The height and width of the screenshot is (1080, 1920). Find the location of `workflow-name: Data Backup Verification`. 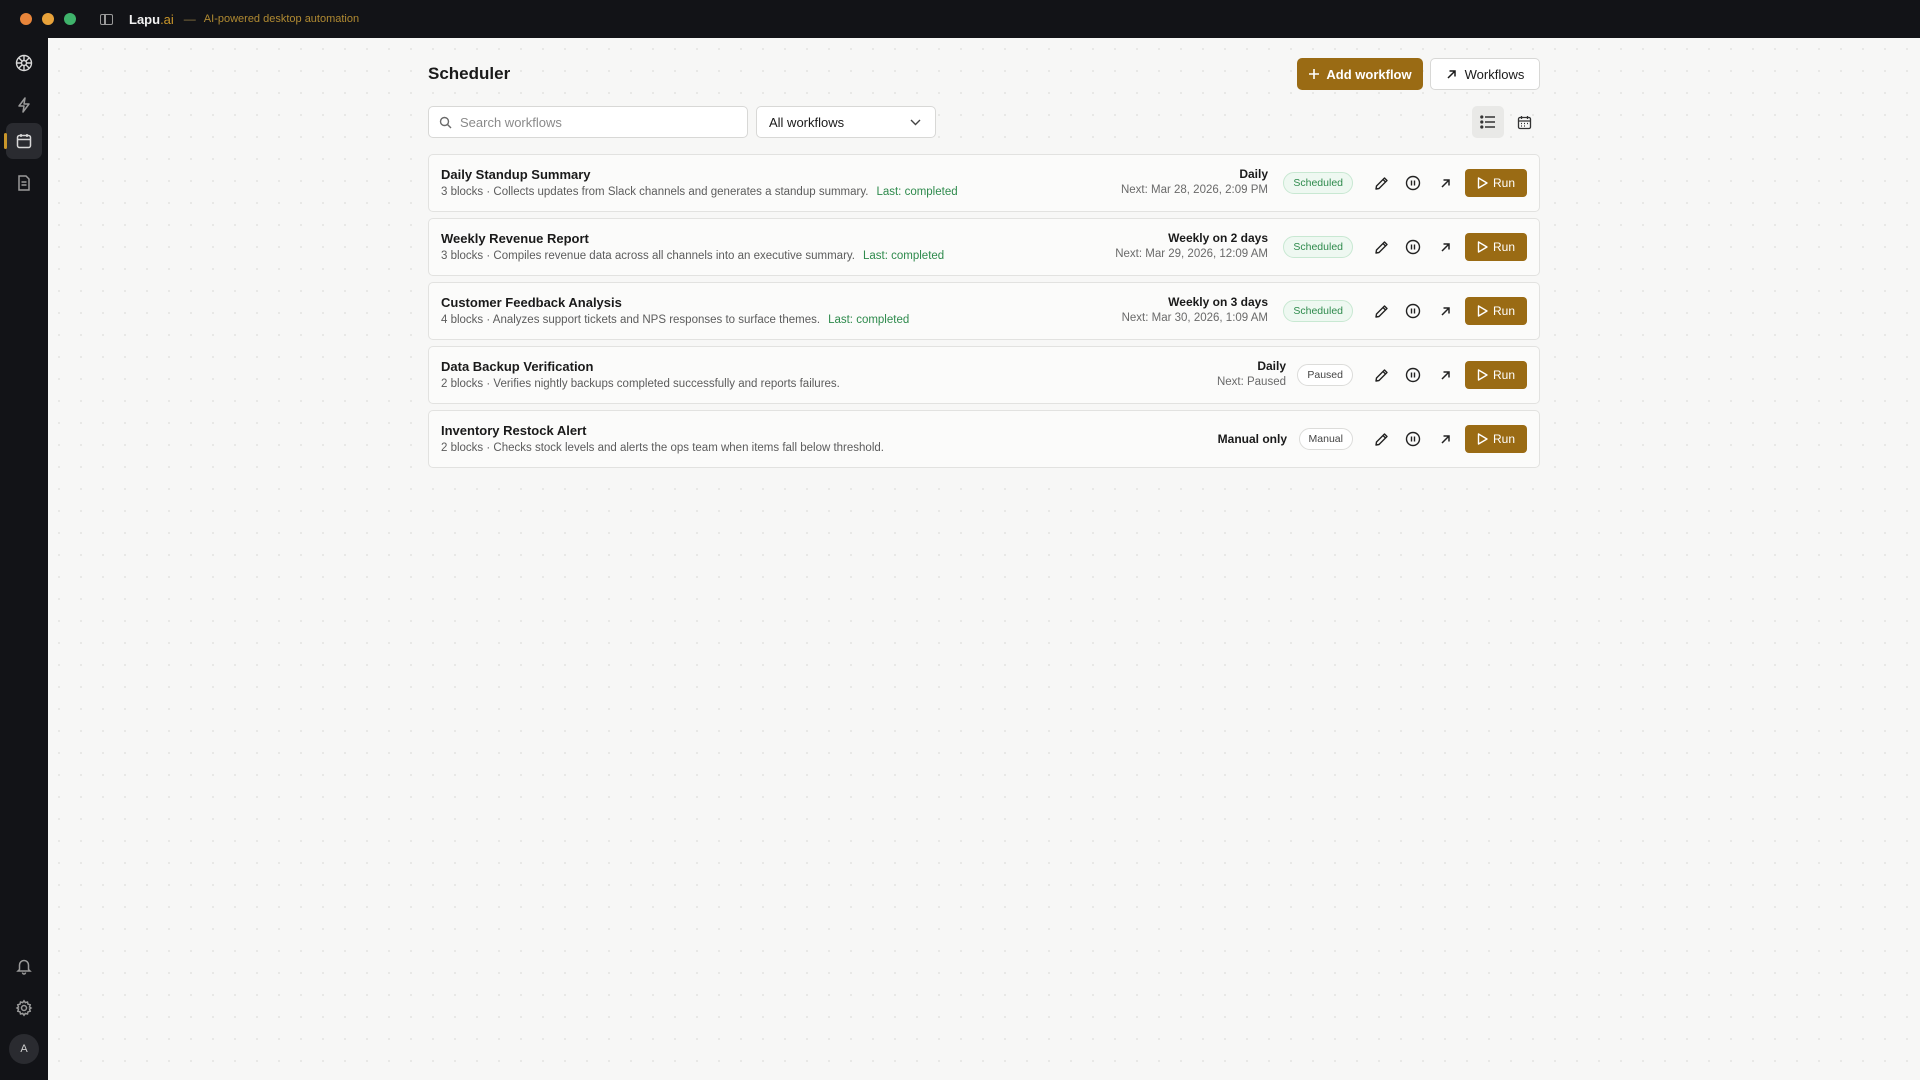

workflow-name: Data Backup Verification is located at coordinates (517, 366).